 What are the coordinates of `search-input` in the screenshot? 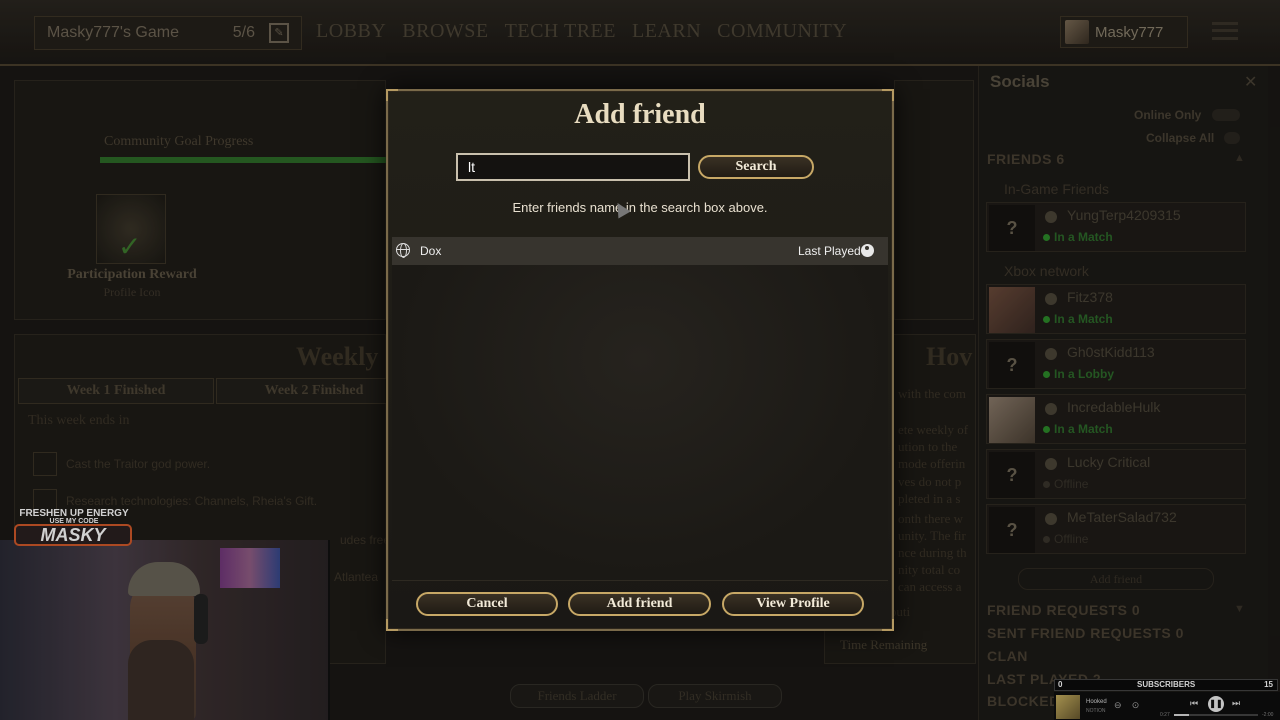 It's located at (573, 167).